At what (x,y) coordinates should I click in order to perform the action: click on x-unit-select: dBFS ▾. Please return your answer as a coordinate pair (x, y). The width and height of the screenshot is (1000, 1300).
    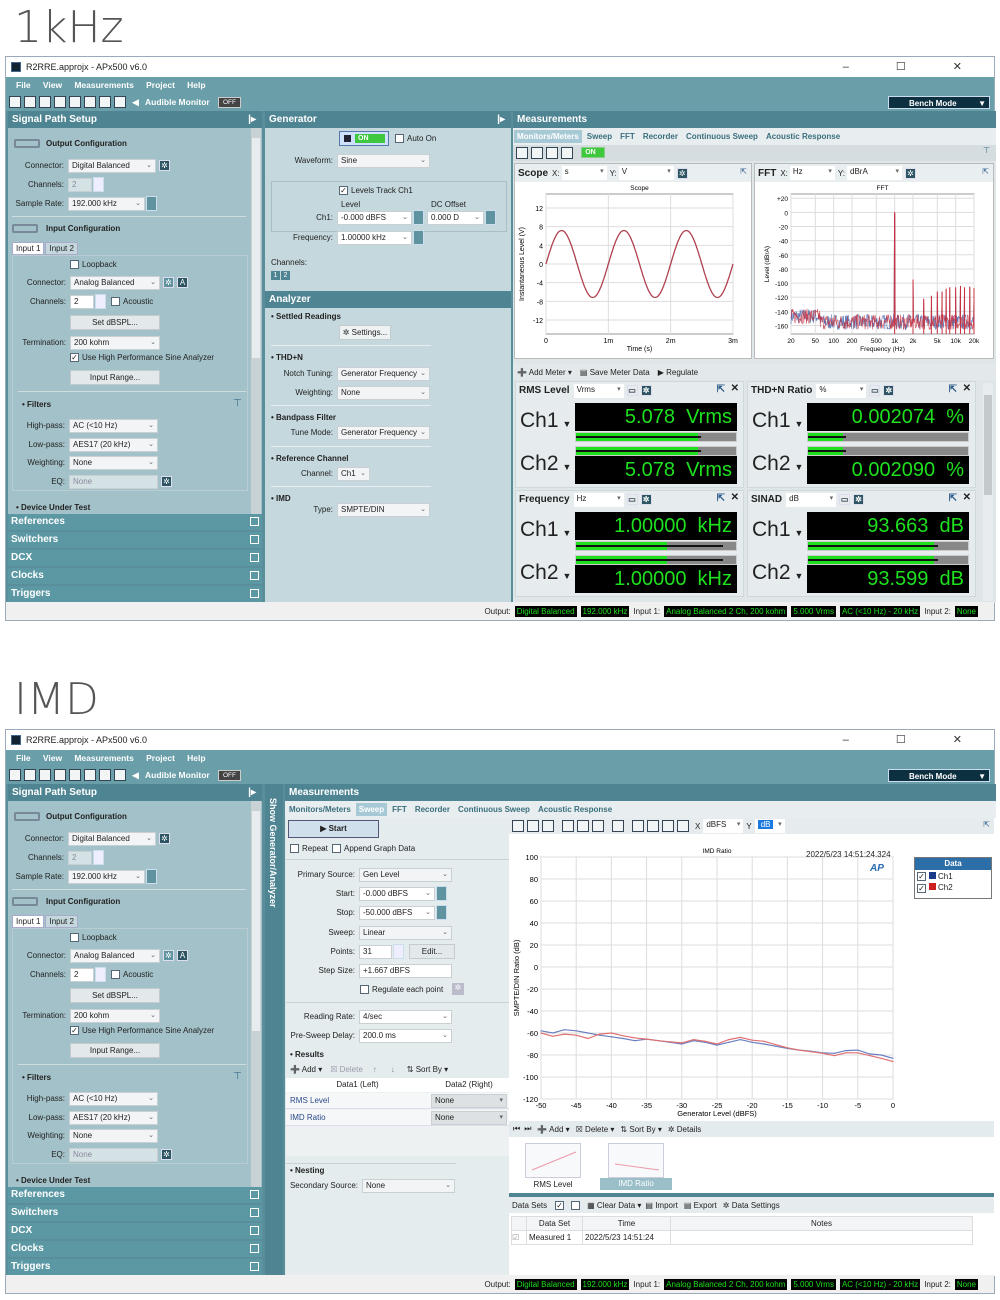
    Looking at the image, I should click on (723, 826).